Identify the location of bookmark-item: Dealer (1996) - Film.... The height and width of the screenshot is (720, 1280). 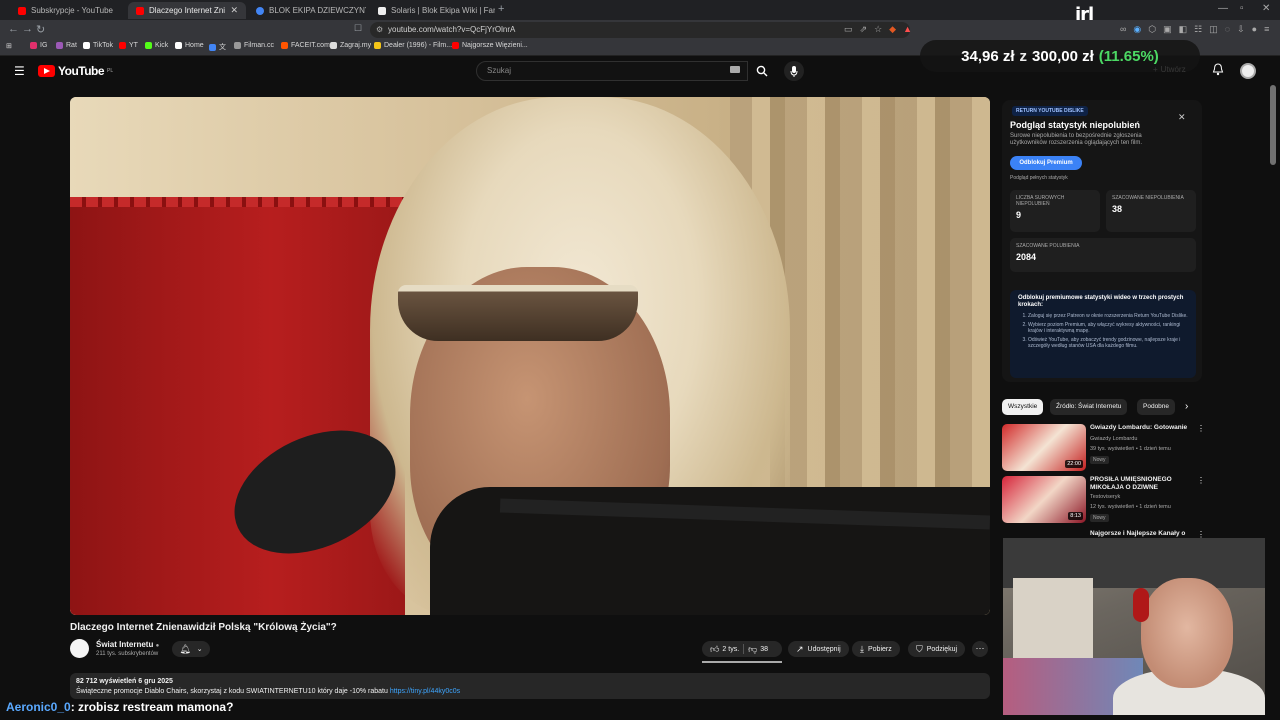
(413, 45).